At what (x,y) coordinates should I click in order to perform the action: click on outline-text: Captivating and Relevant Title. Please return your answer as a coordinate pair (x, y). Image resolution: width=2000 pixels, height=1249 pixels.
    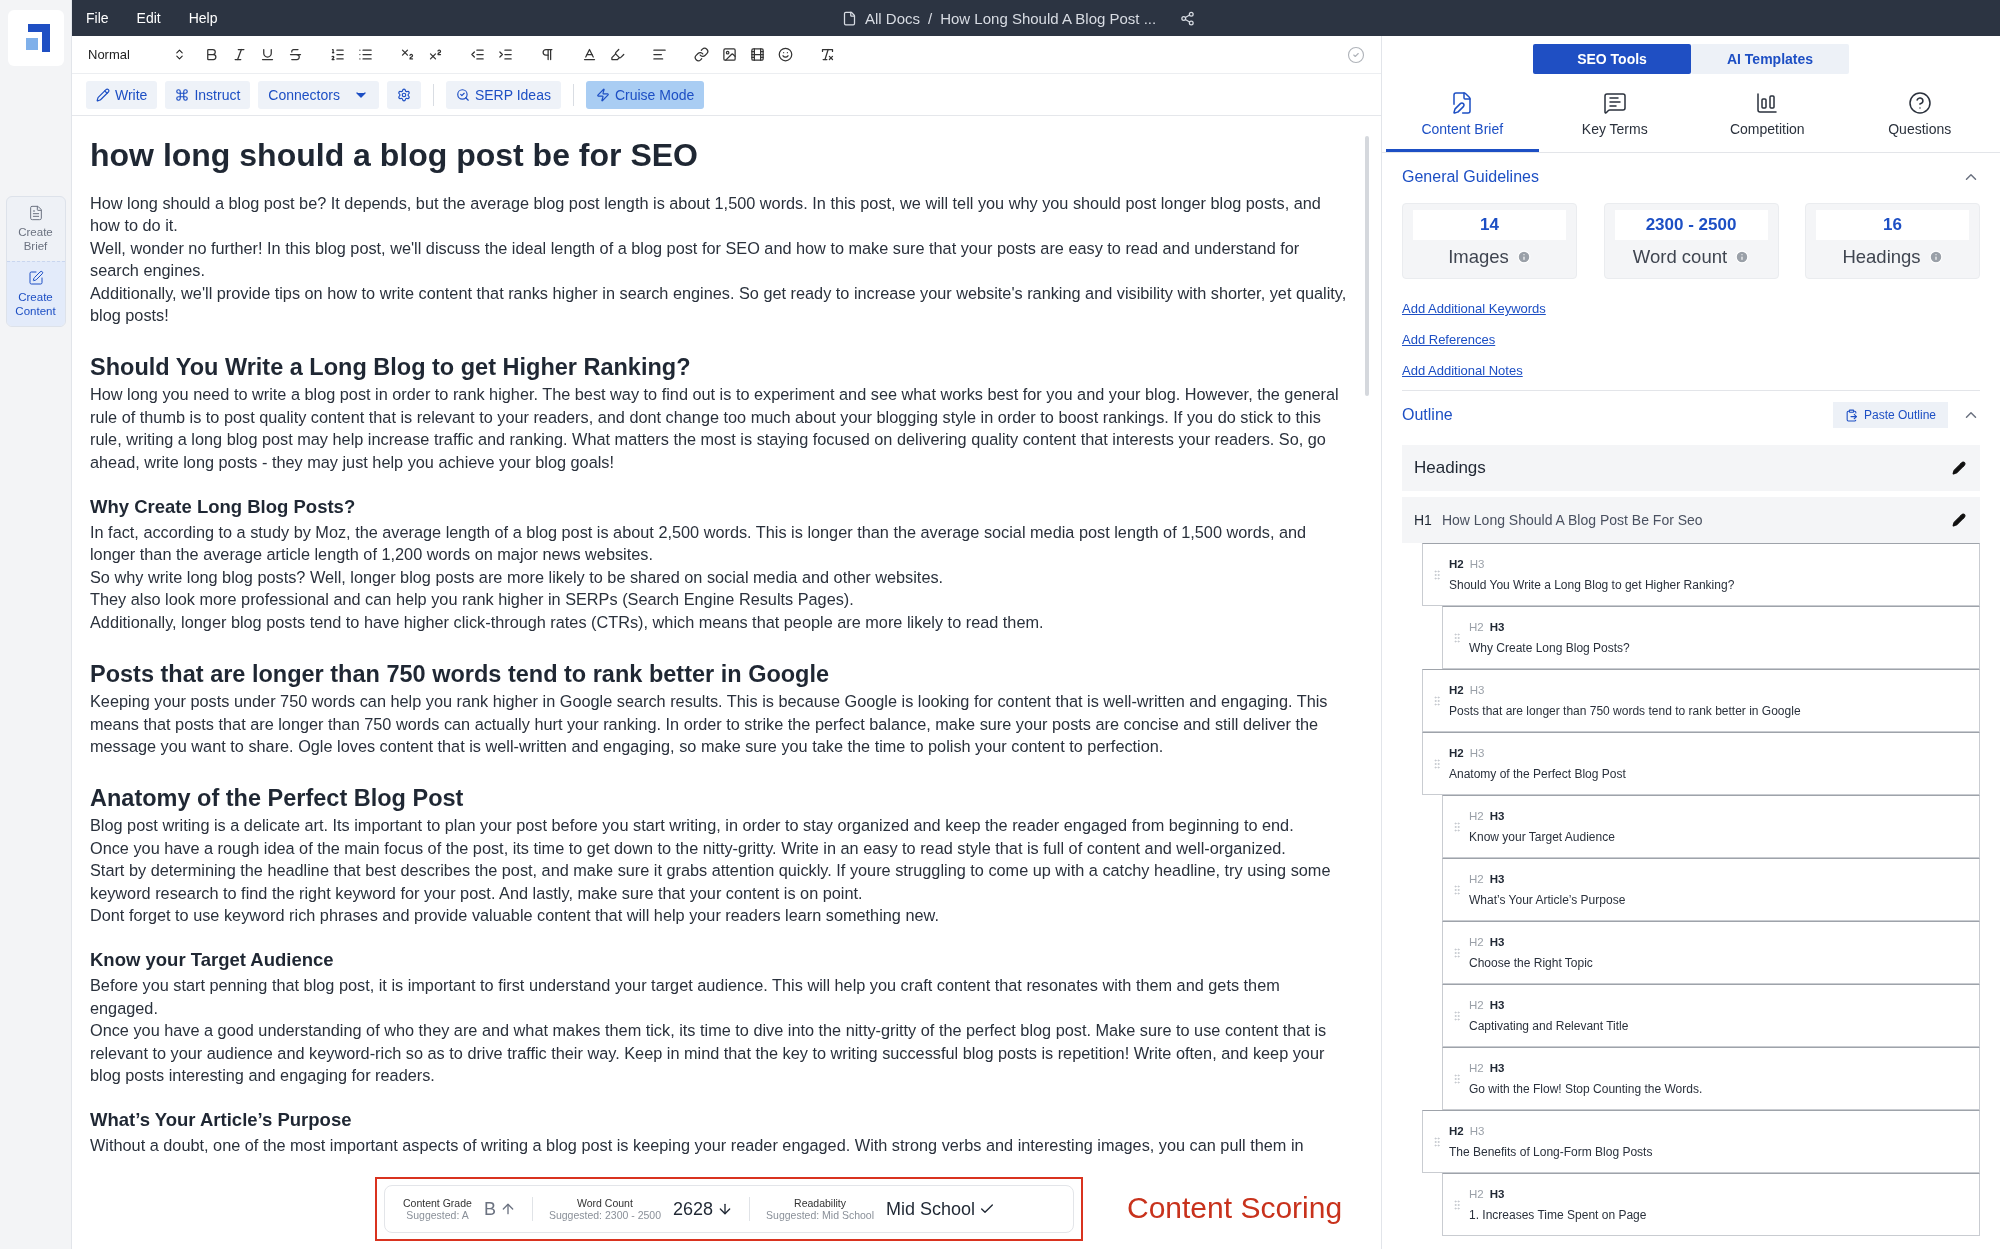
    Looking at the image, I should click on (1549, 1025).